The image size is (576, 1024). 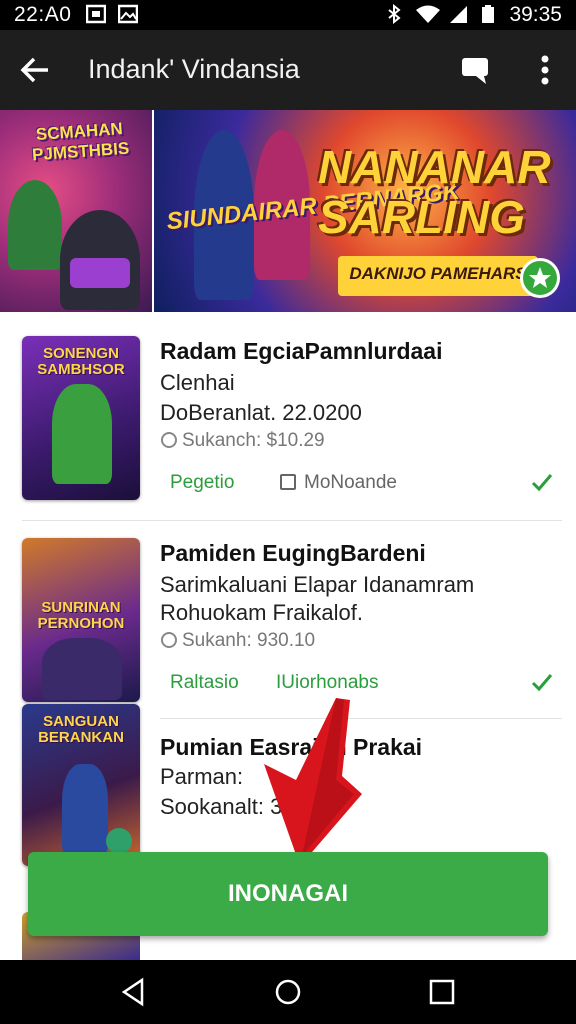 What do you see at coordinates (293, 553) in the screenshot?
I see `item-title: Pamiden EugingBardeni` at bounding box center [293, 553].